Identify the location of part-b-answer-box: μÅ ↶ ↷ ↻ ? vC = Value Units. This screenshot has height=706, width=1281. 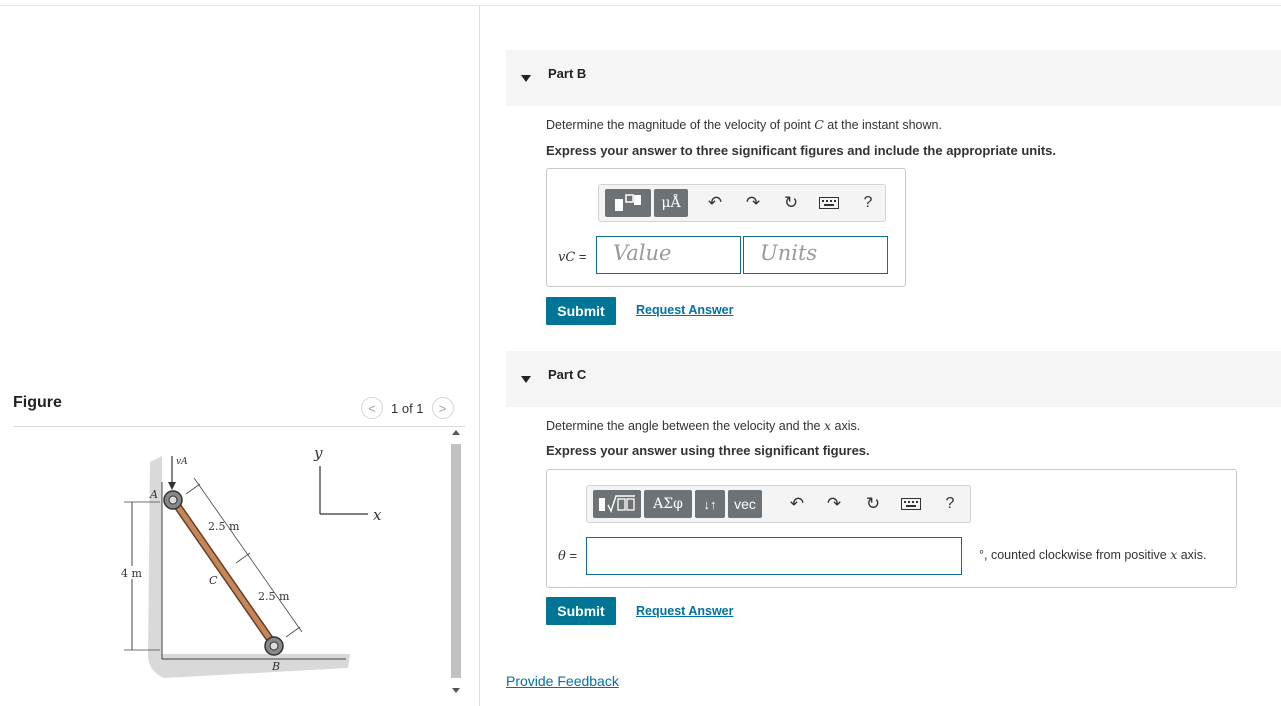
(726, 227).